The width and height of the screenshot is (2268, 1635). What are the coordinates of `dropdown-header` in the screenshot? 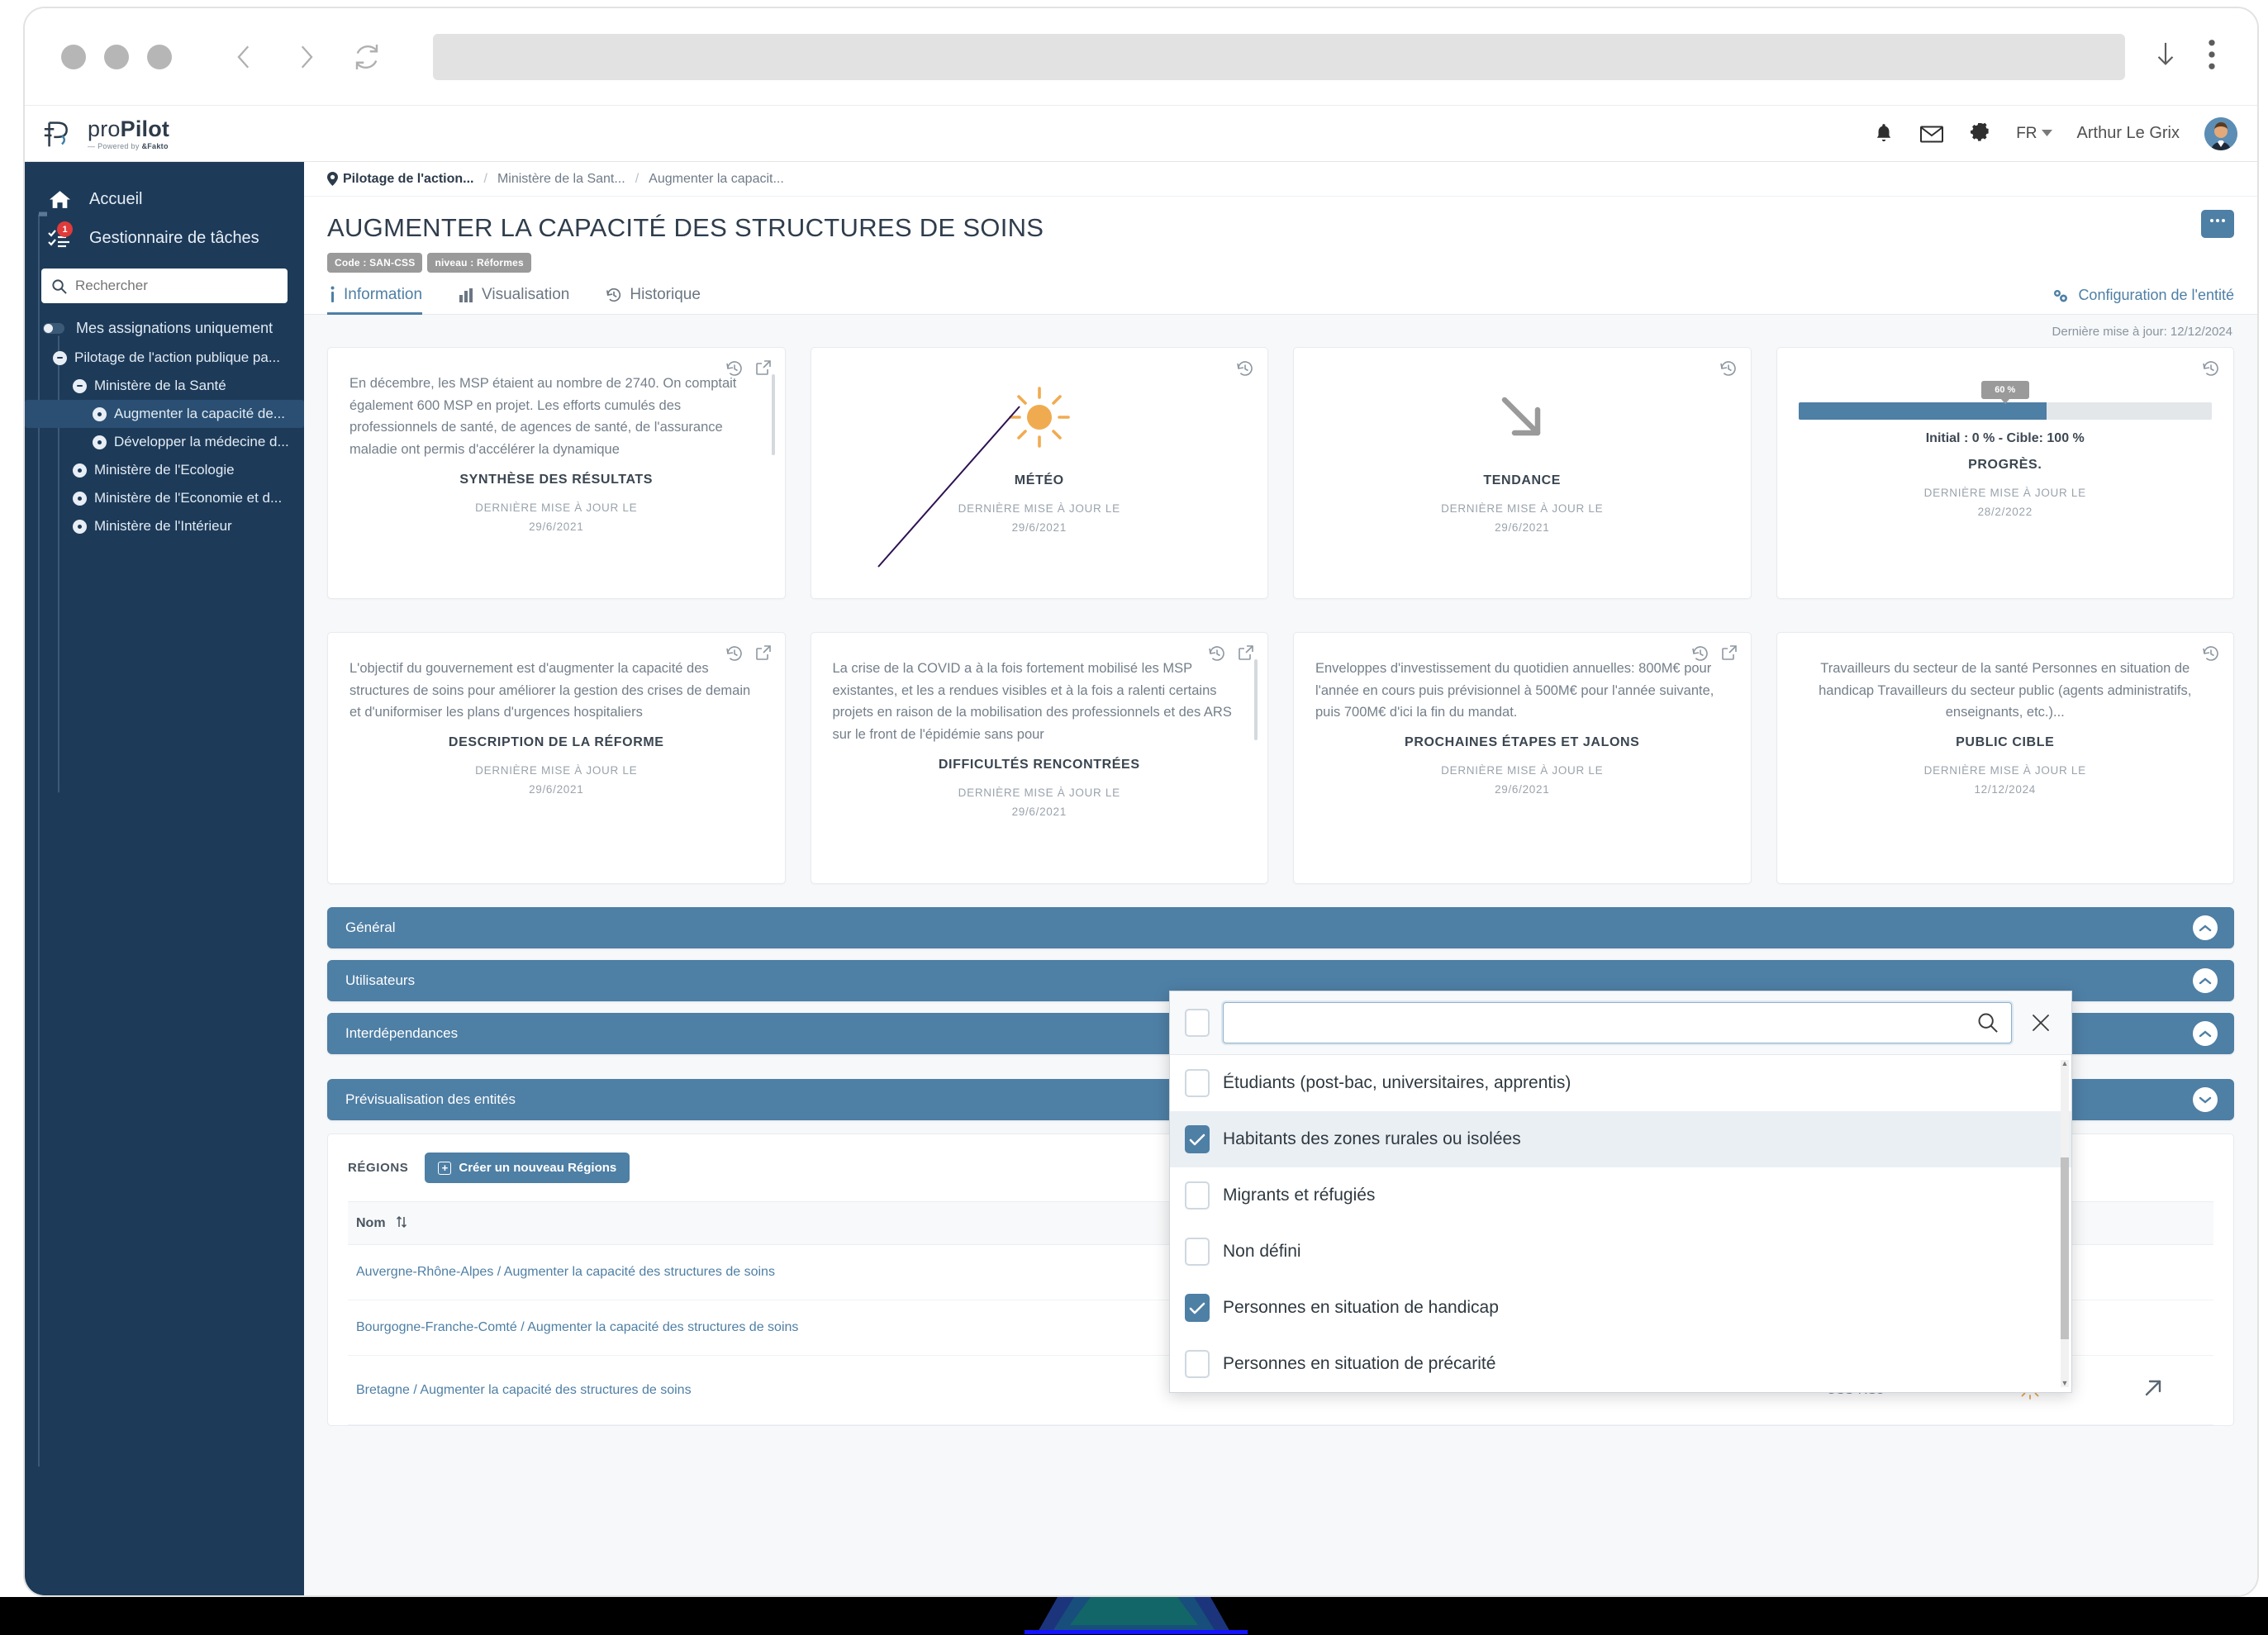 It's located at (1620, 1023).